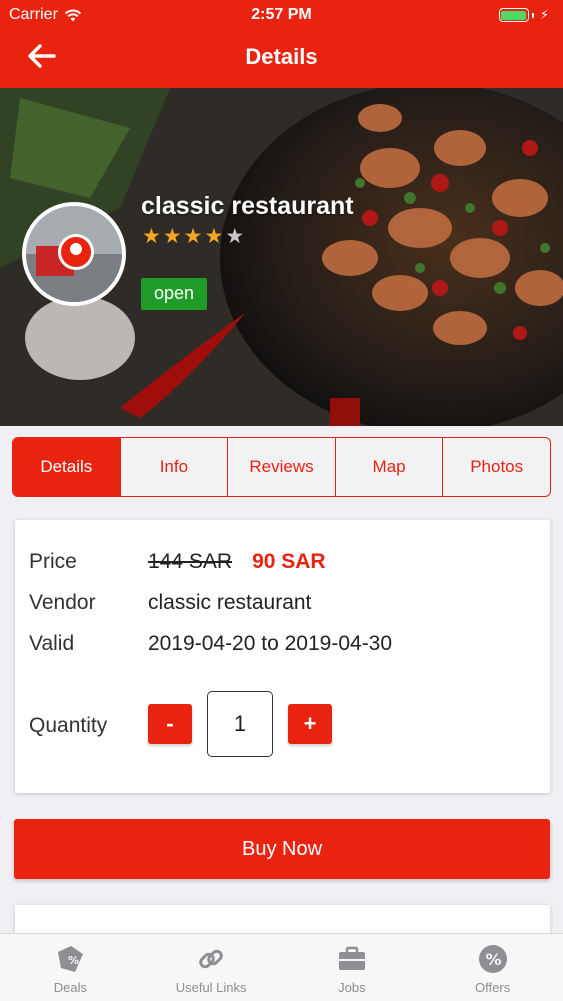 This screenshot has width=563, height=1001. I want to click on vendor-label: Vendor, so click(62, 602).